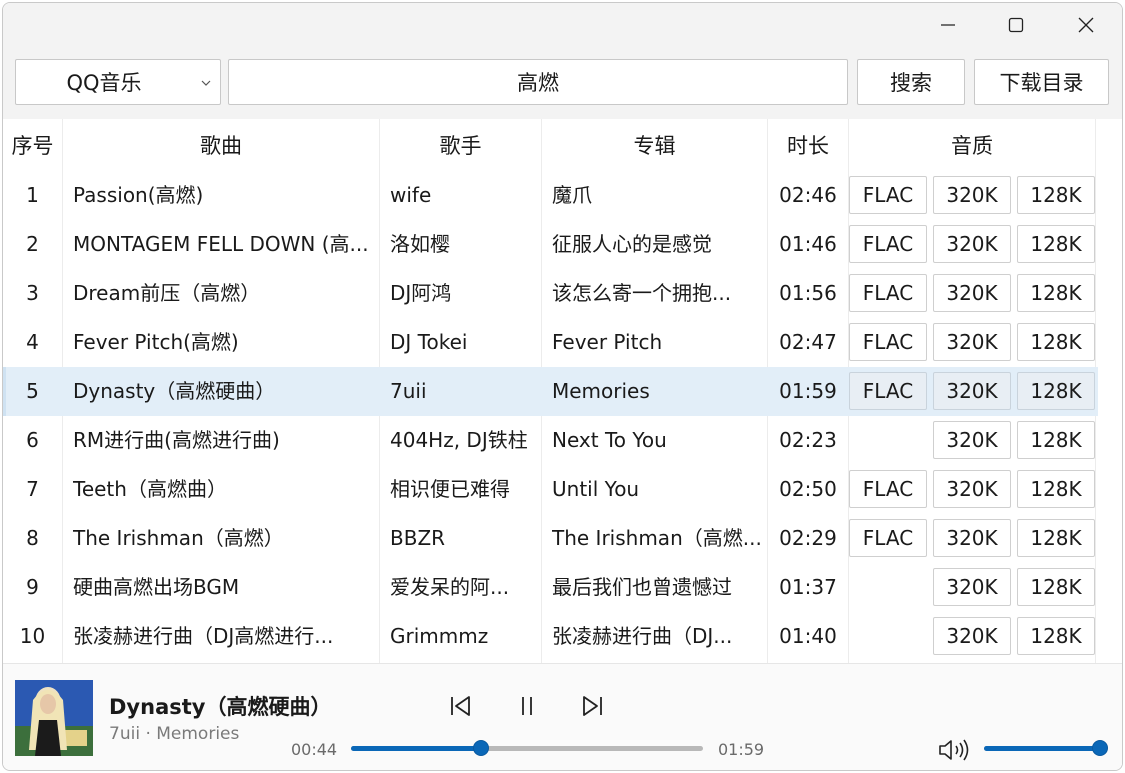 The image size is (1125, 773). Describe the element at coordinates (1100, 748) in the screenshot. I see `volume-thumb` at that location.